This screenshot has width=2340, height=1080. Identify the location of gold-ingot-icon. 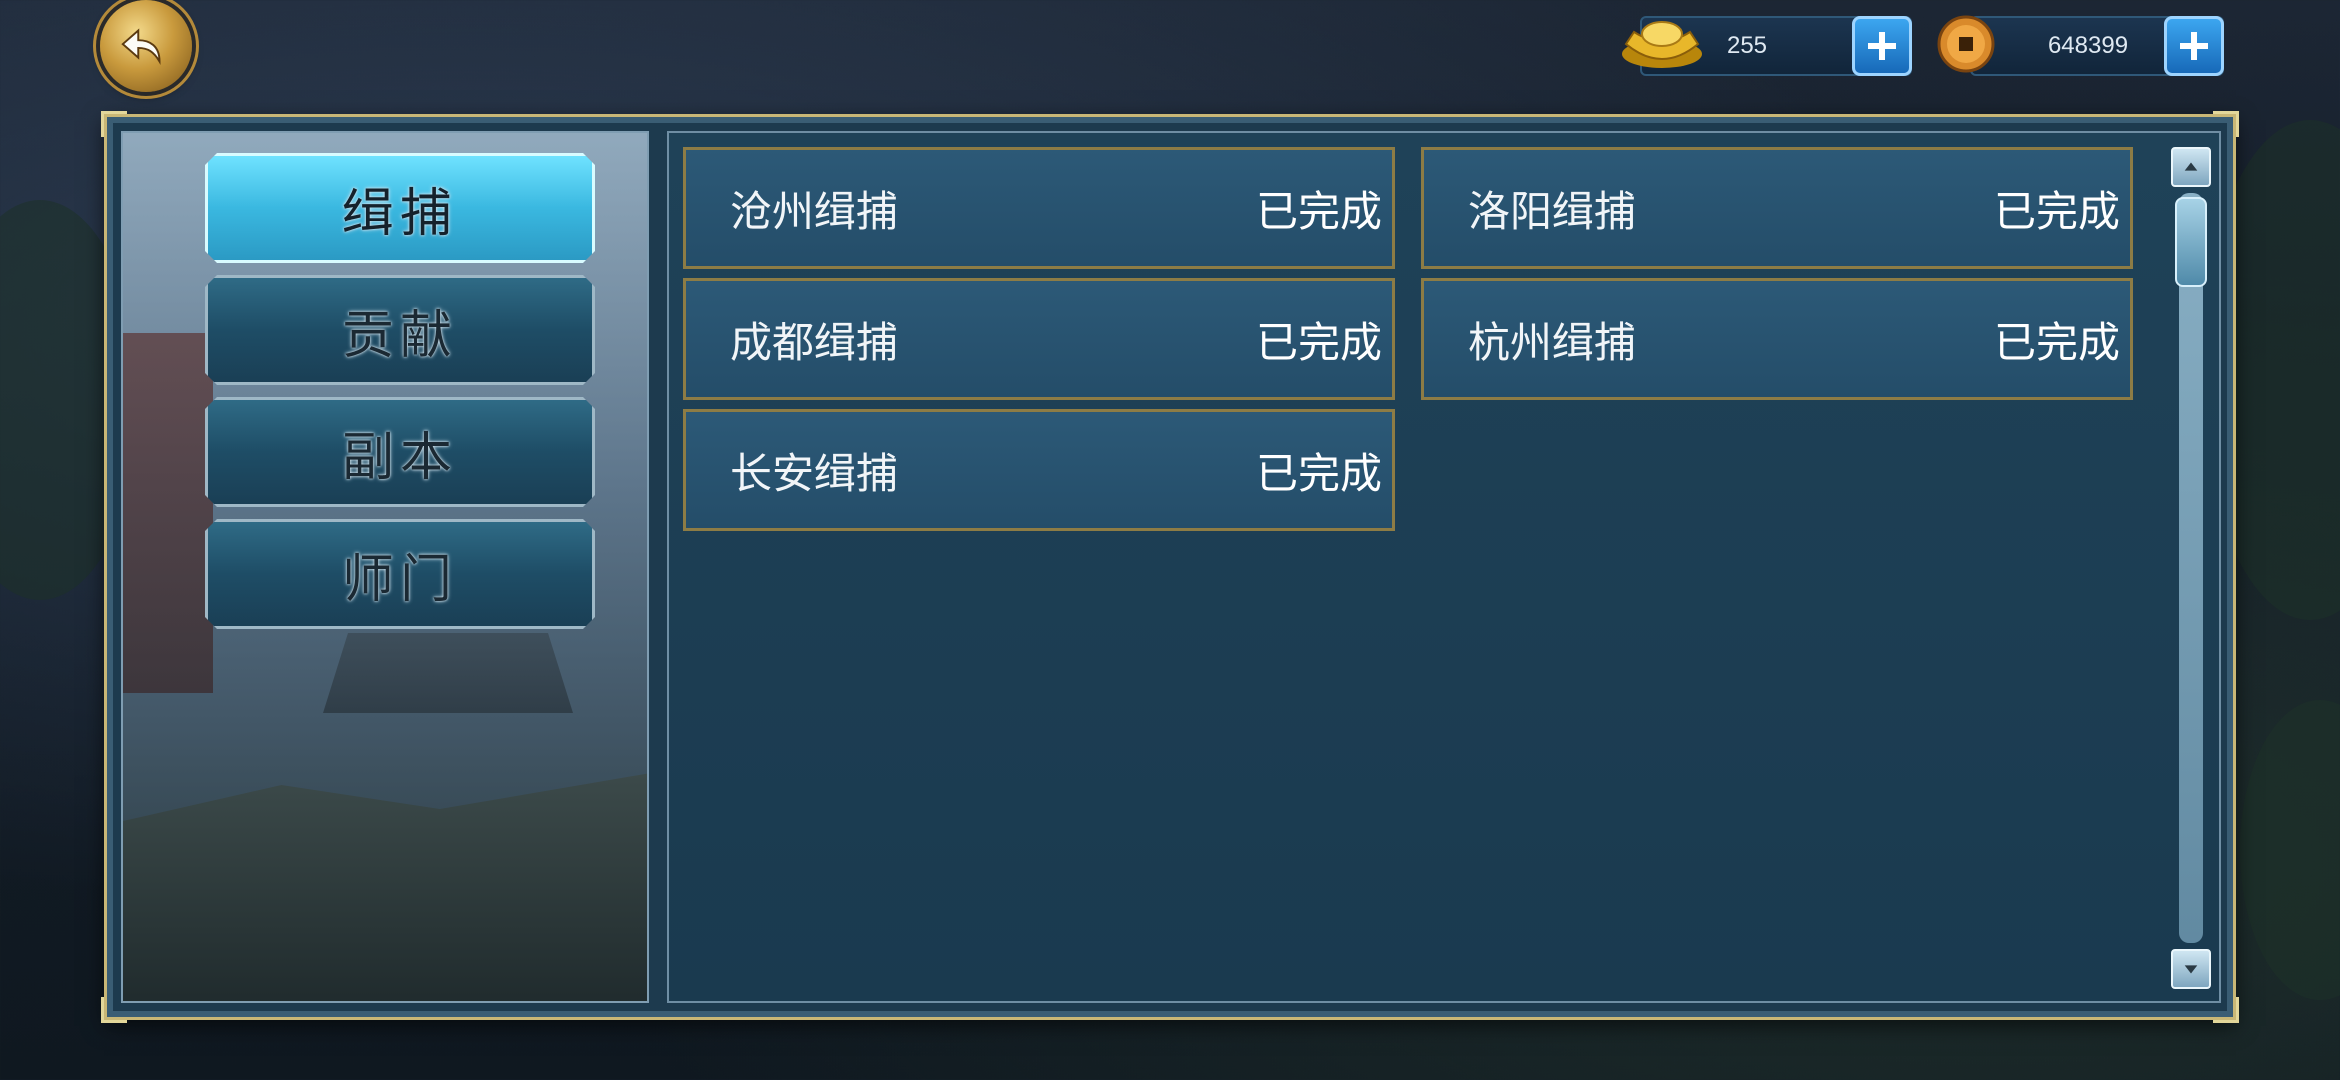
(1662, 42).